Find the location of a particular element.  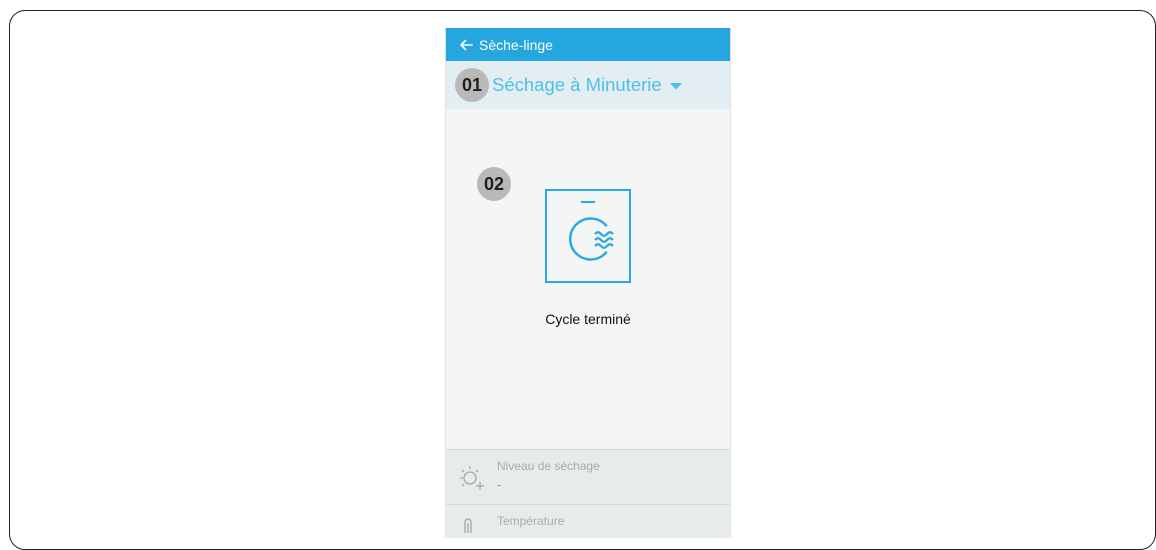

dry-level-icon is located at coordinates (471, 480).